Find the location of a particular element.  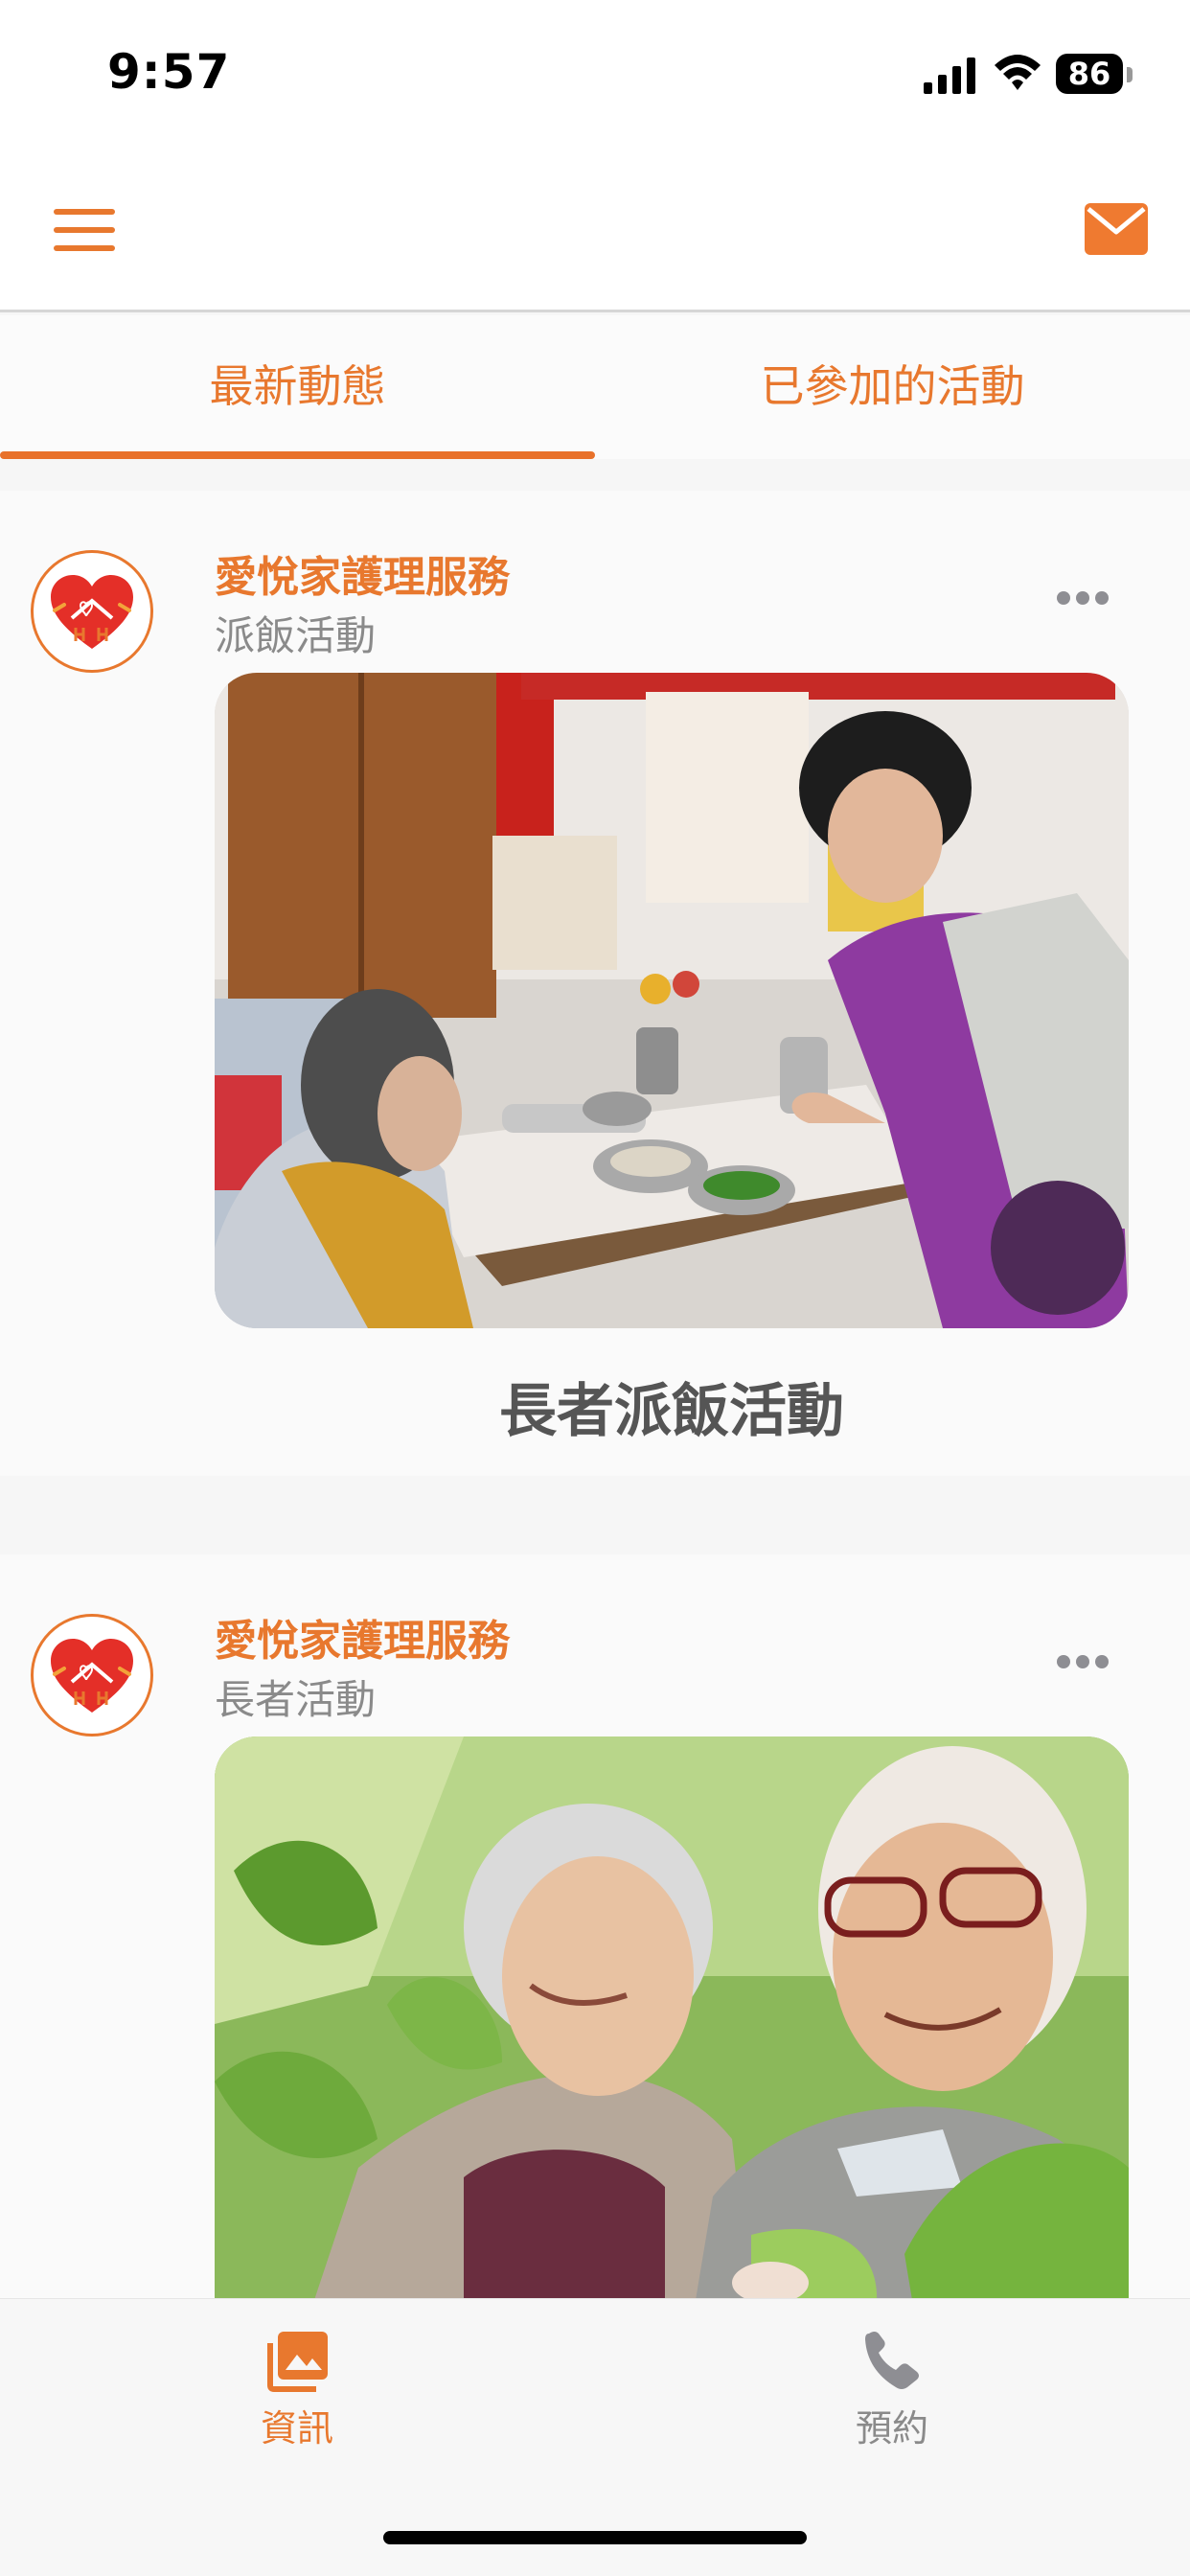

nav-label-booking: 預約 is located at coordinates (891, 2428).